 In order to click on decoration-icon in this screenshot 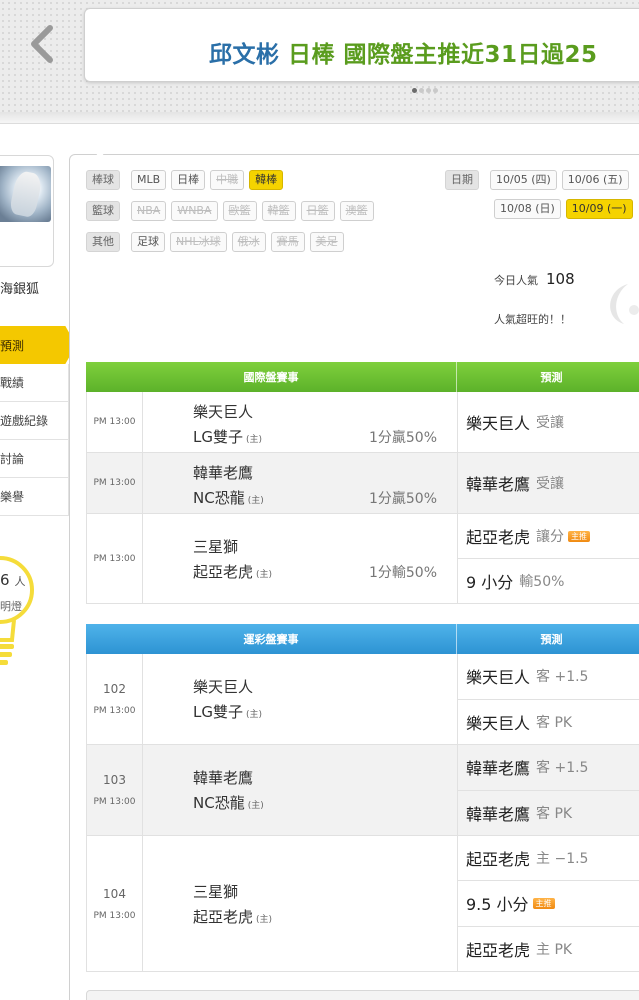, I will do `click(624, 304)`.